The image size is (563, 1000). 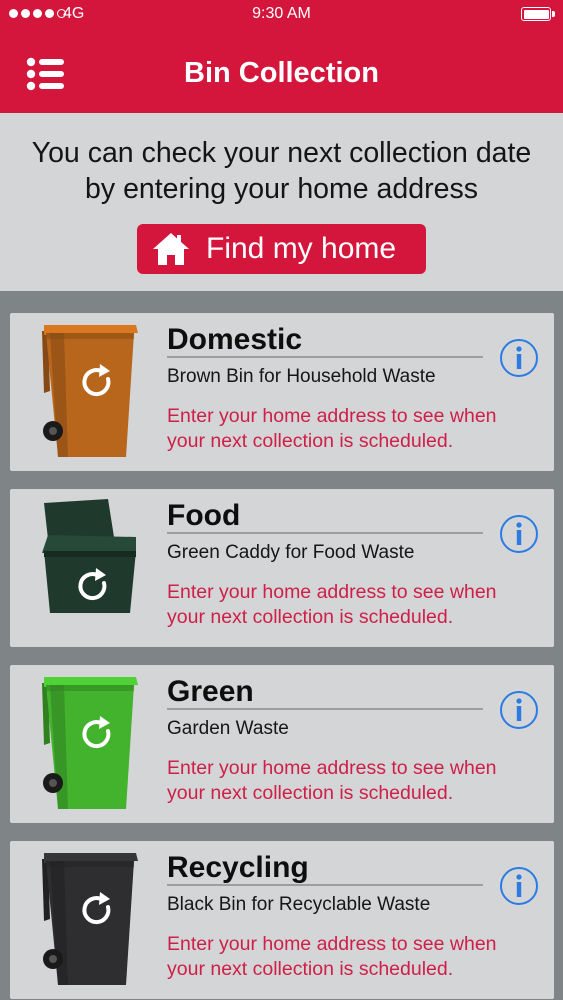 I want to click on bin-subtitle: Black Bin for Recyclable Waste, so click(x=299, y=904).